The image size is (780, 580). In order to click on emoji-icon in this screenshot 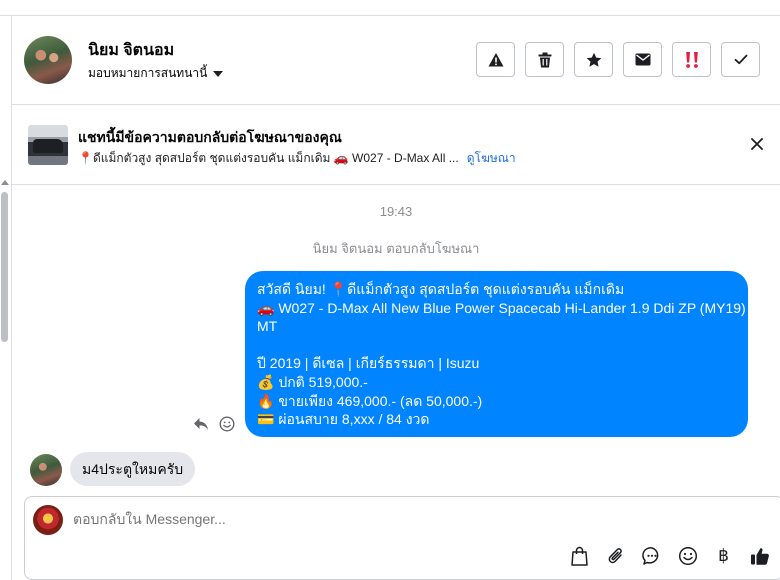, I will do `click(687, 555)`.